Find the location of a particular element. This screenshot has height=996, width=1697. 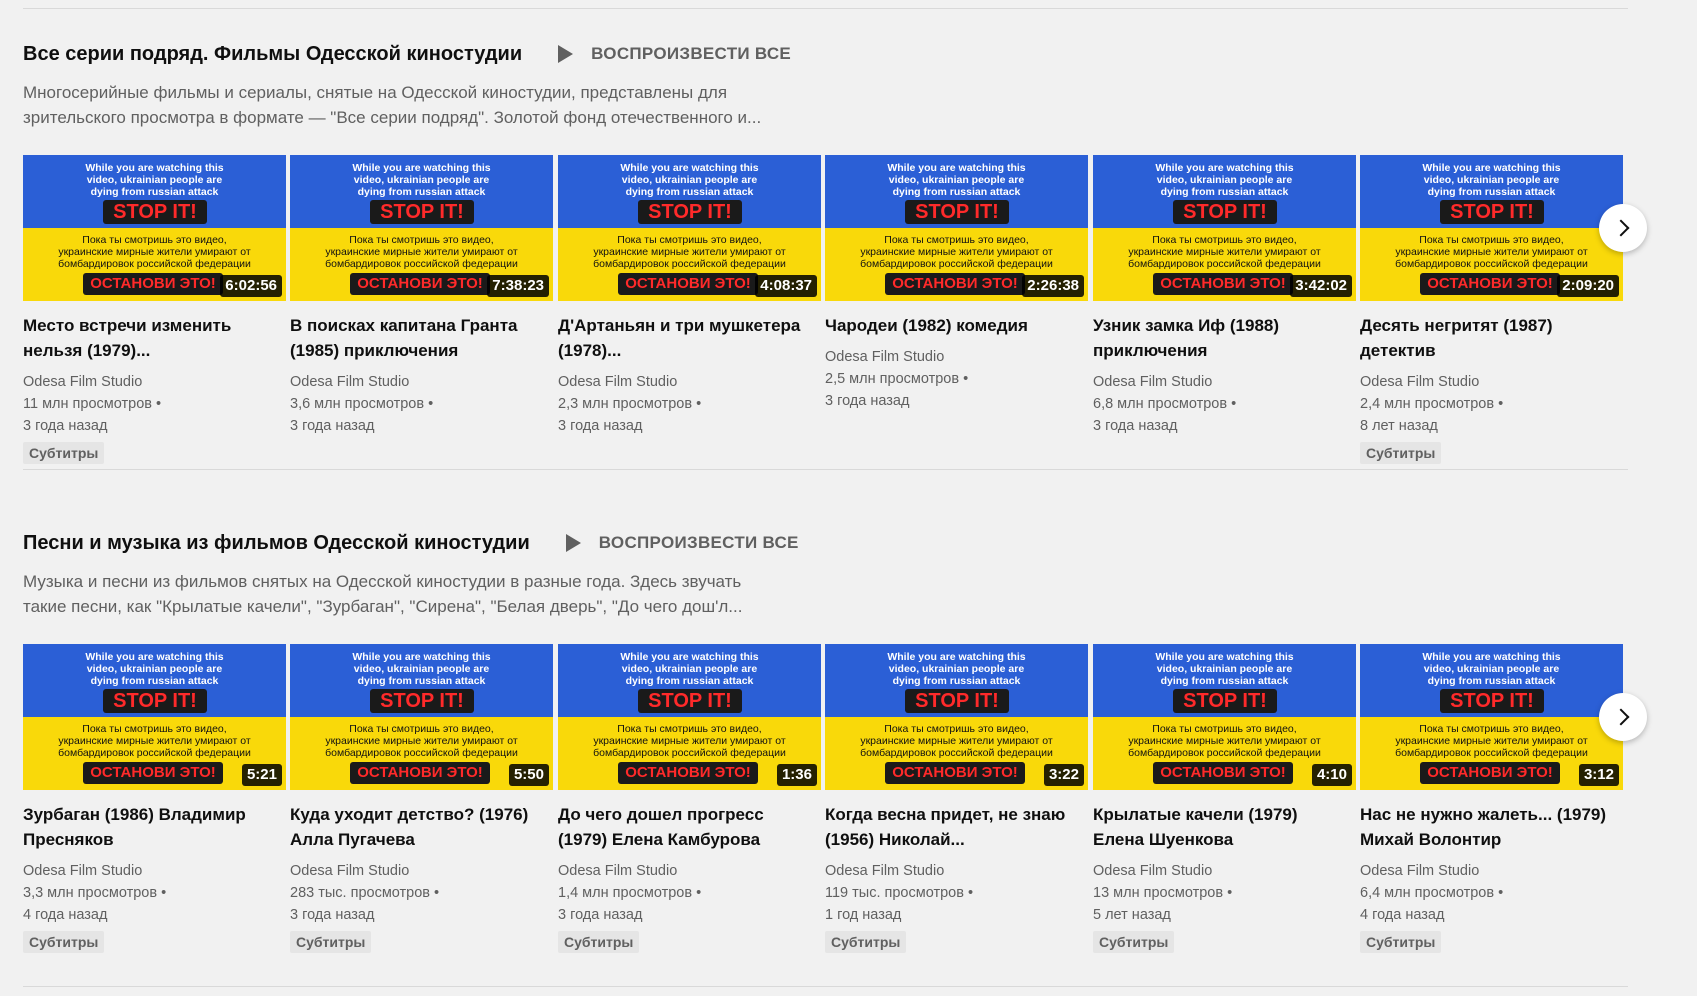

video-title: Десять негритят (1987) детектив is located at coordinates (1485, 338).